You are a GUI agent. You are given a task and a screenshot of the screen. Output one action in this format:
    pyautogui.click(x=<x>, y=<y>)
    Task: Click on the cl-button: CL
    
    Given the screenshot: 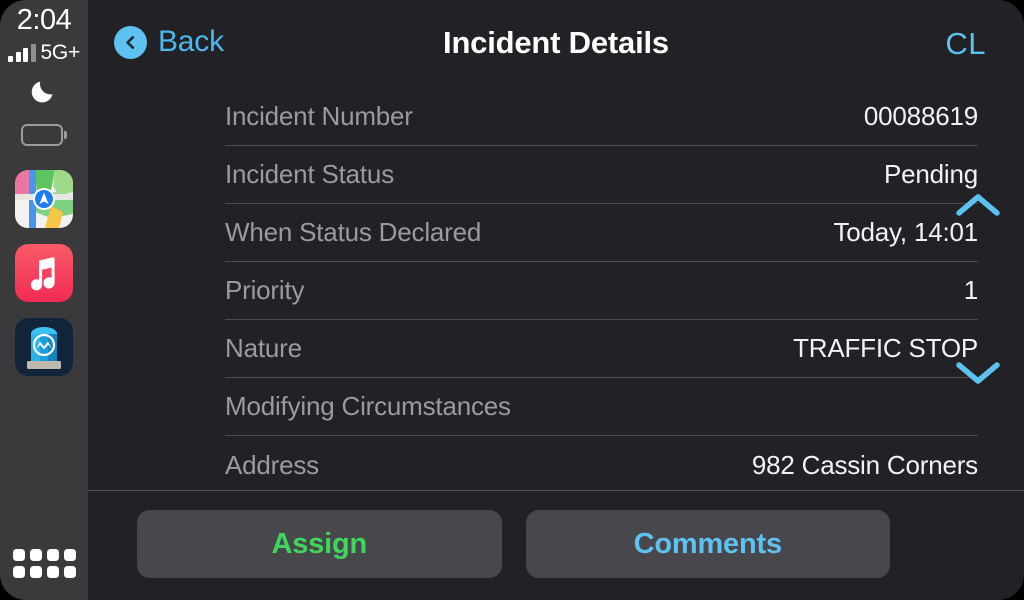 What is the action you would take?
    pyautogui.click(x=965, y=44)
    